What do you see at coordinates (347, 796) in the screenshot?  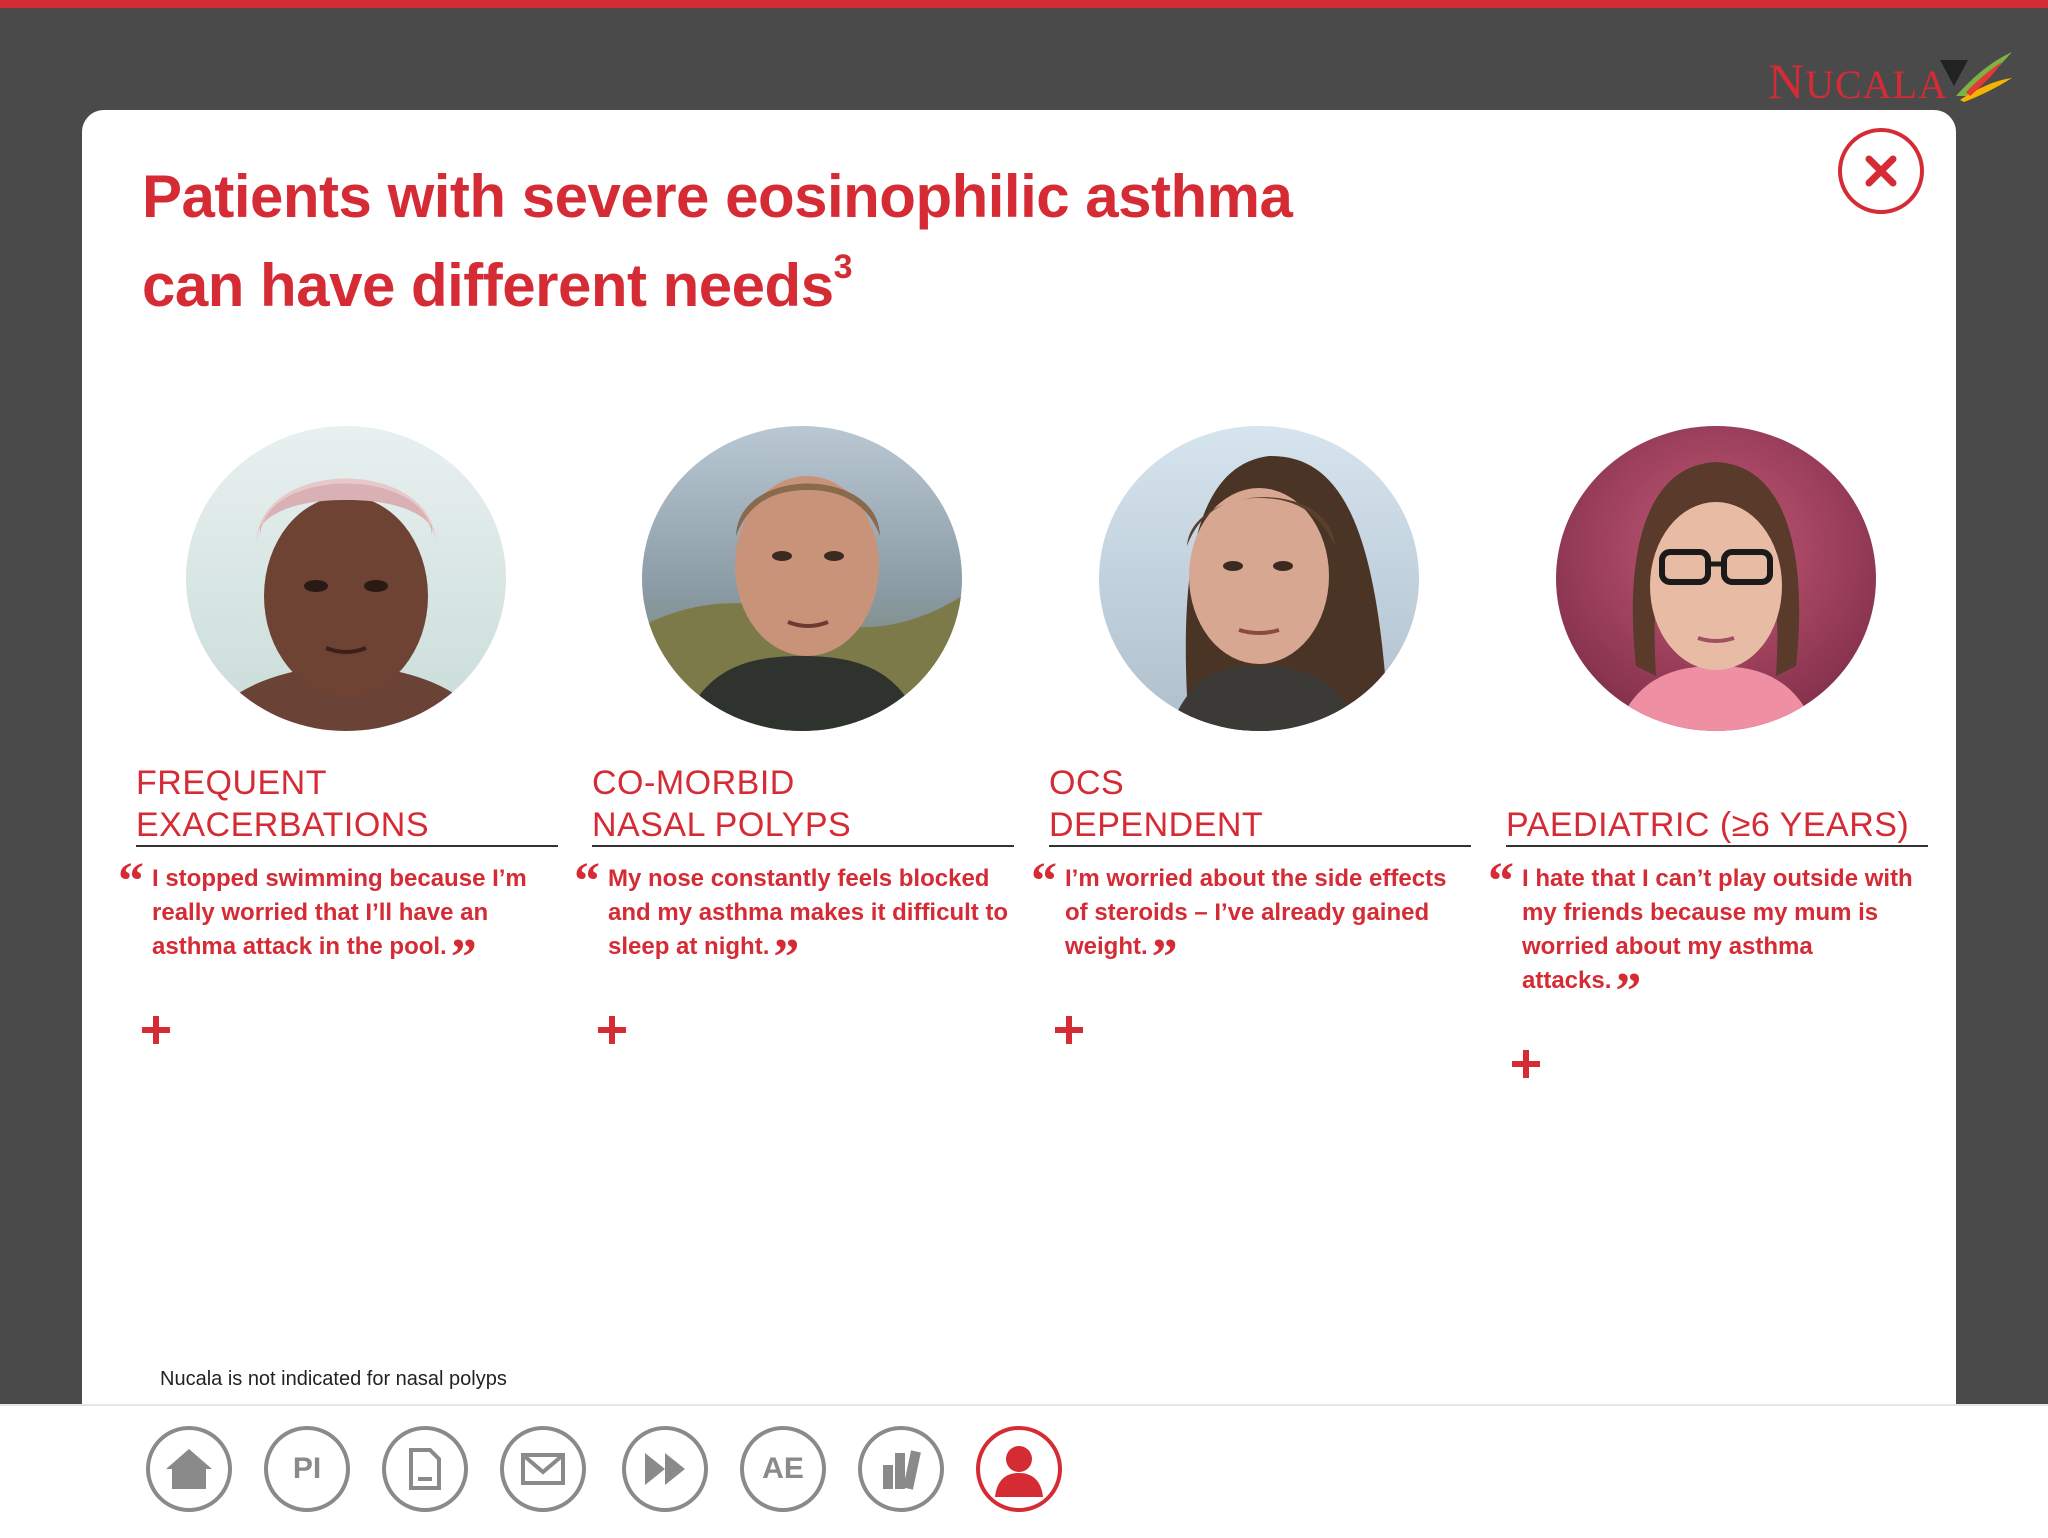 I see `category-title: FREQUENT EXACERBATIONS` at bounding box center [347, 796].